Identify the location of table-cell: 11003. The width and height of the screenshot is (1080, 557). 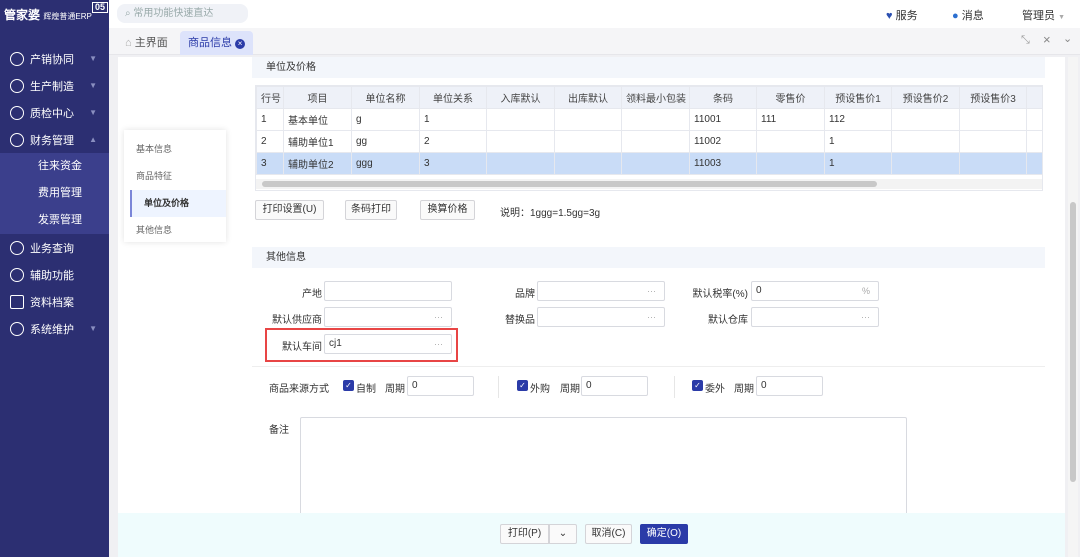
(723, 163).